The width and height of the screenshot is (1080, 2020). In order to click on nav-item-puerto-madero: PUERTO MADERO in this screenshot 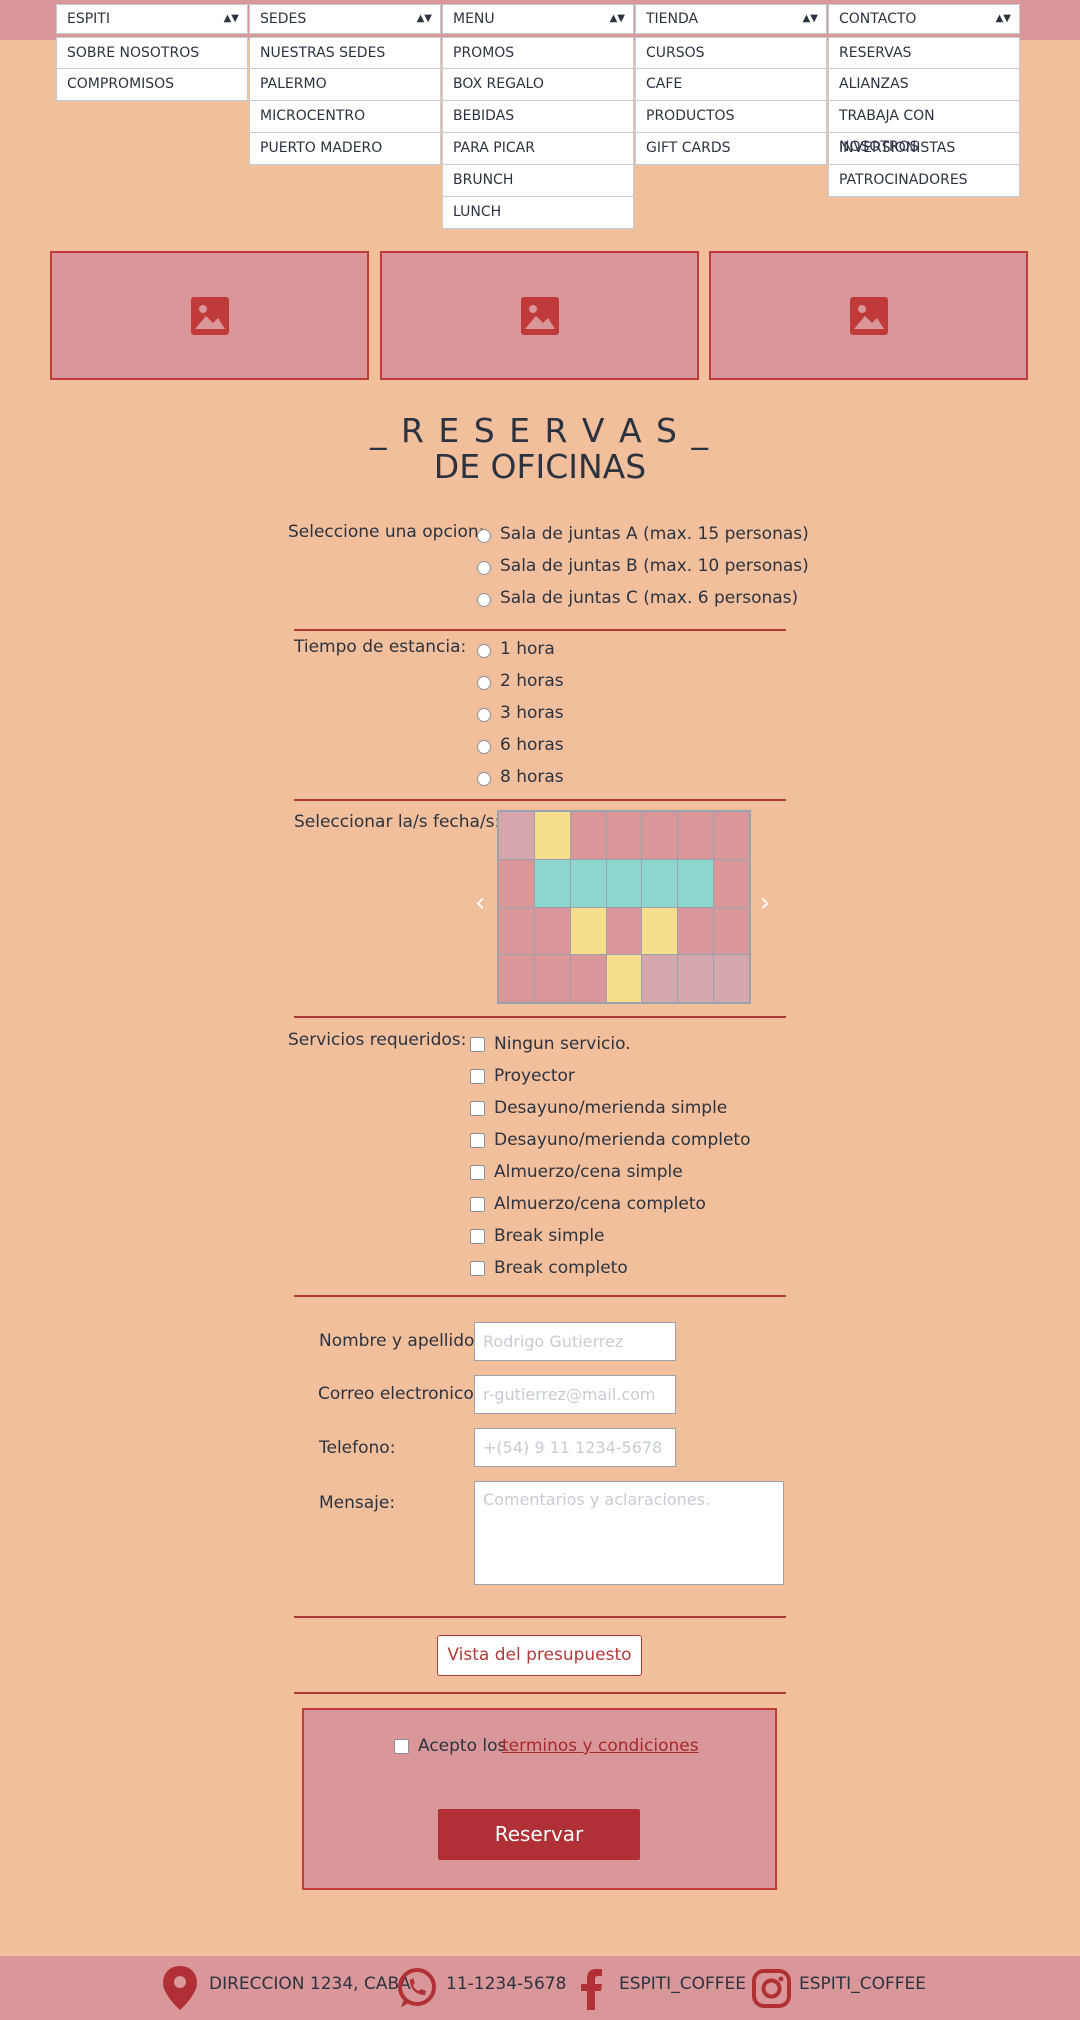, I will do `click(345, 149)`.